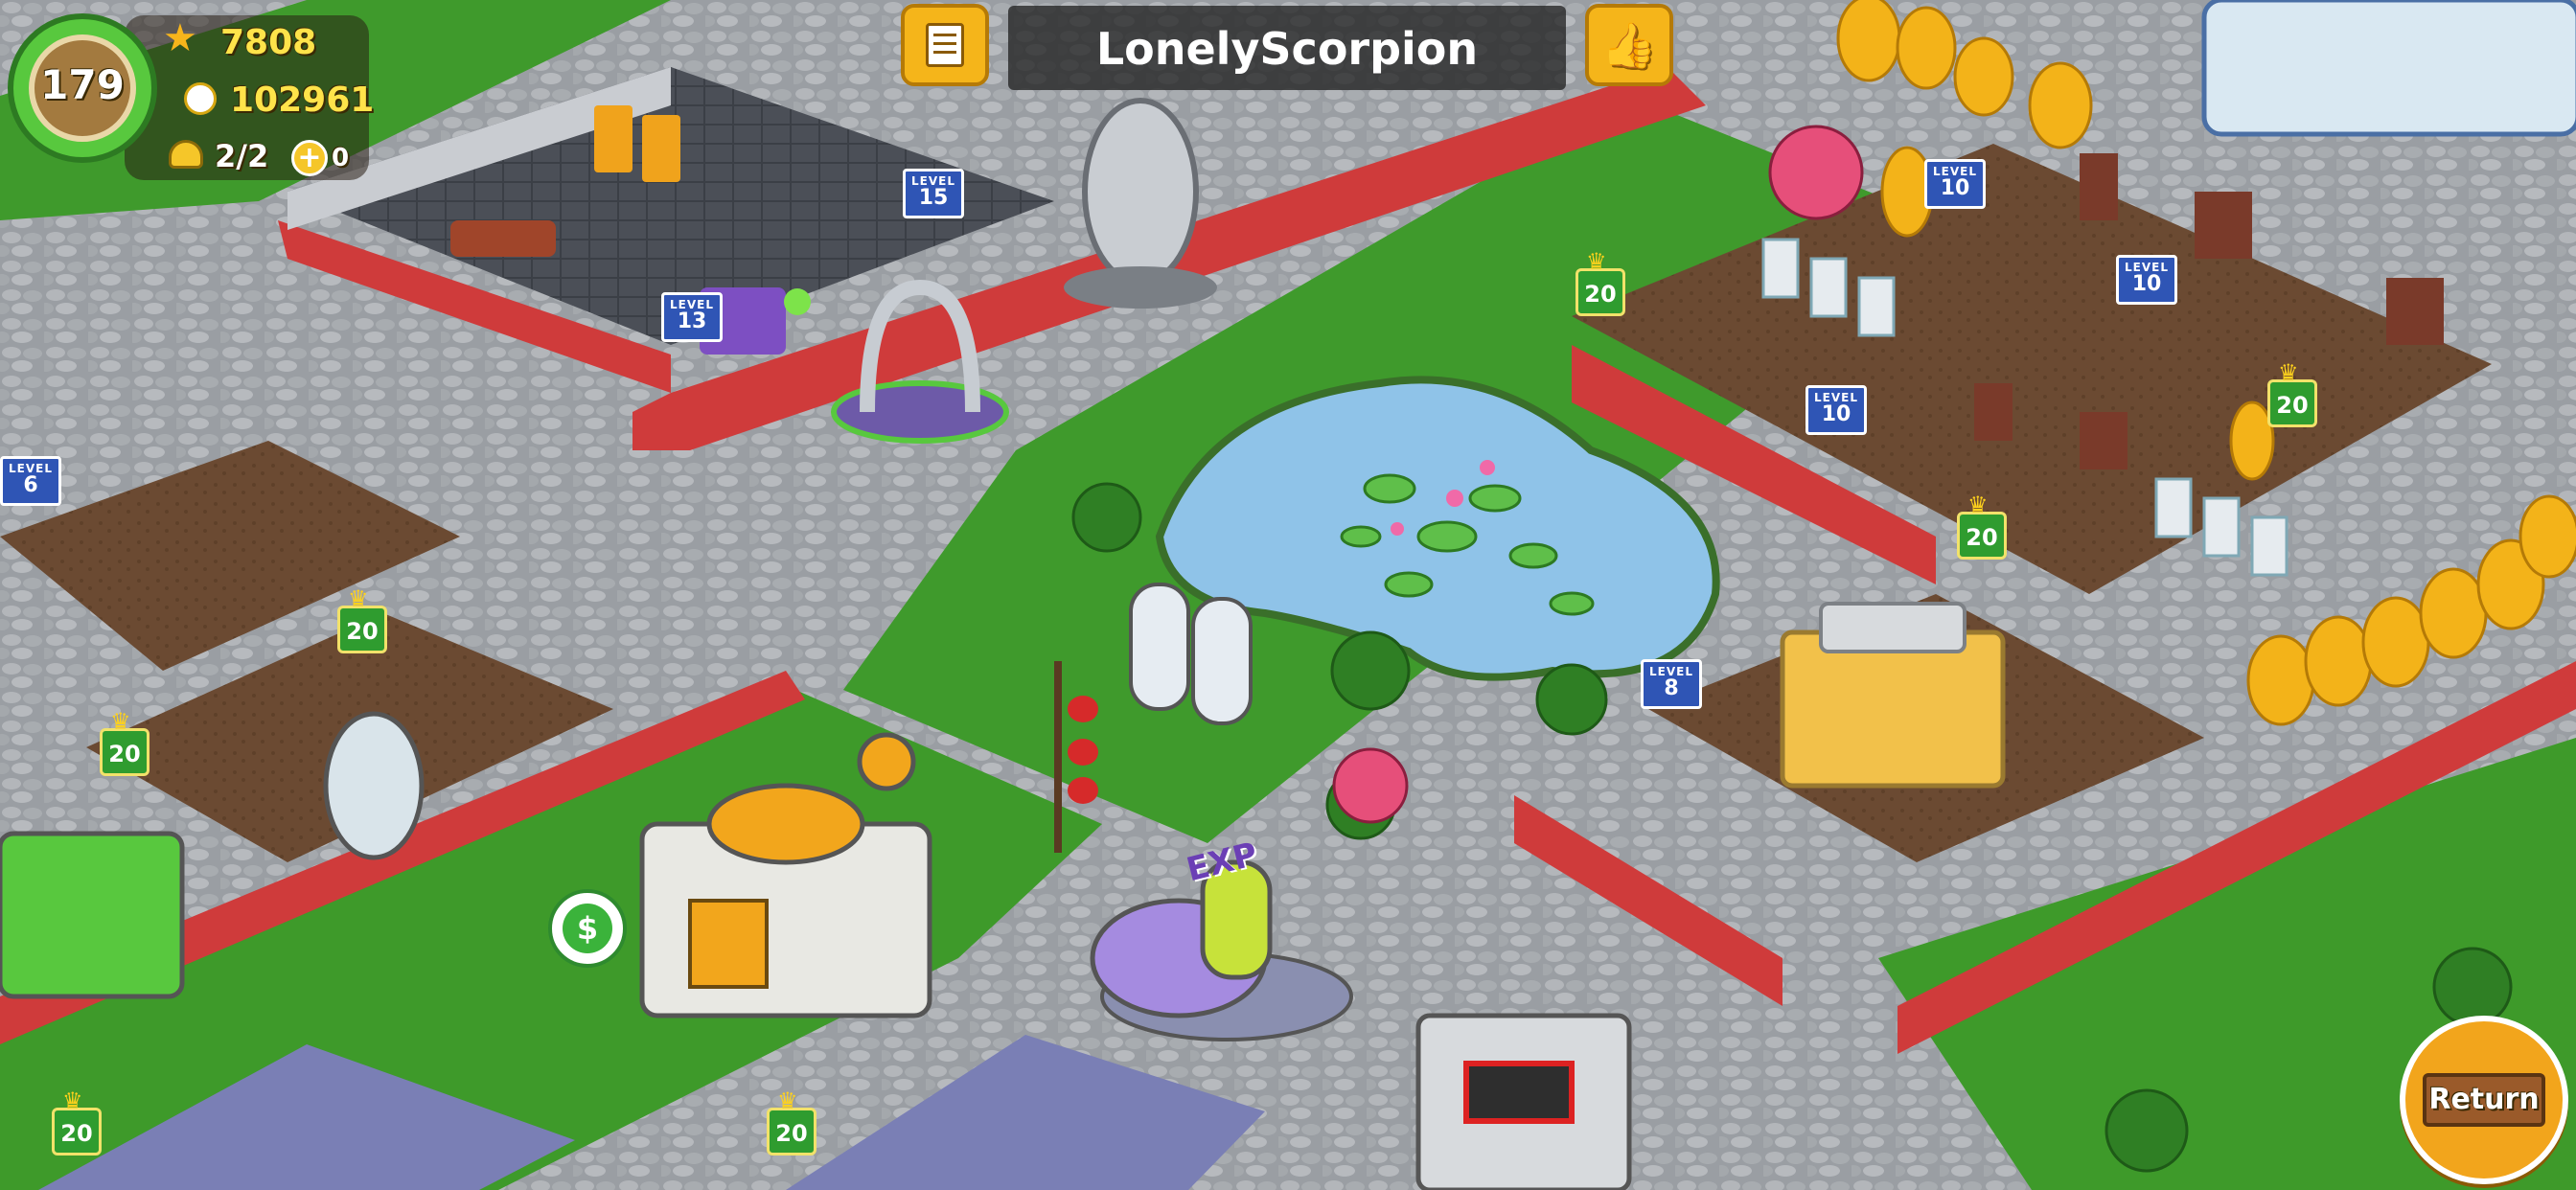 The image size is (2576, 1190). What do you see at coordinates (797, 302) in the screenshot?
I see `machine-dial` at bounding box center [797, 302].